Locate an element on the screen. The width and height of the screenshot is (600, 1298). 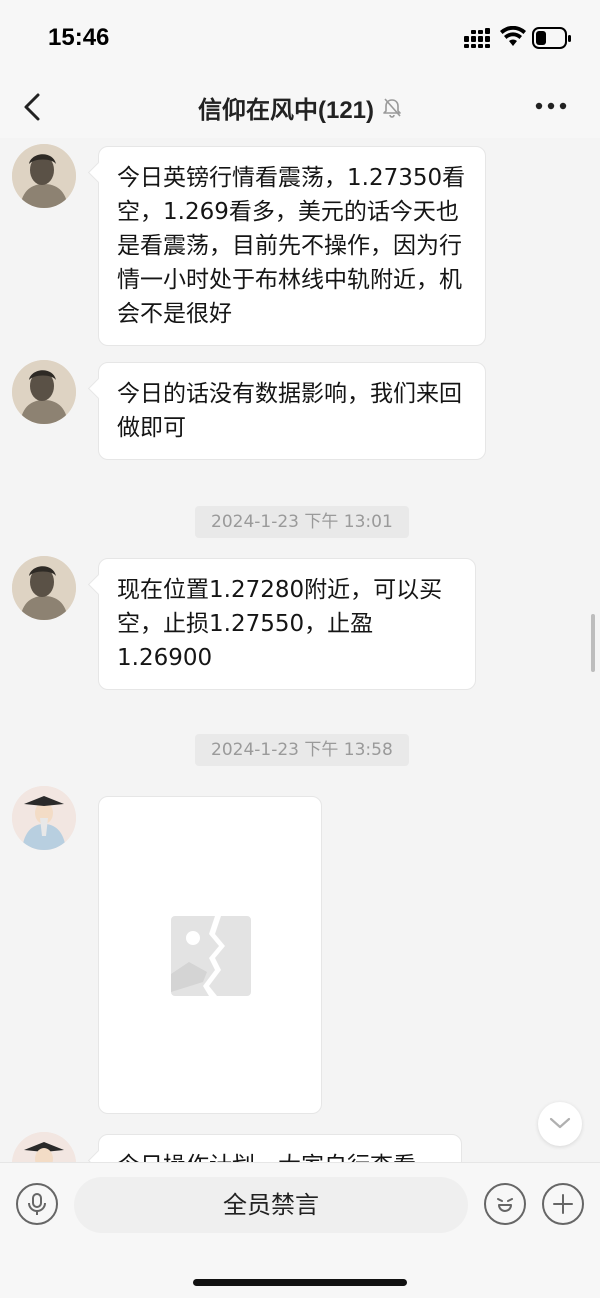
chat-title: 信仰在风中(121) is located at coordinates (300, 107).